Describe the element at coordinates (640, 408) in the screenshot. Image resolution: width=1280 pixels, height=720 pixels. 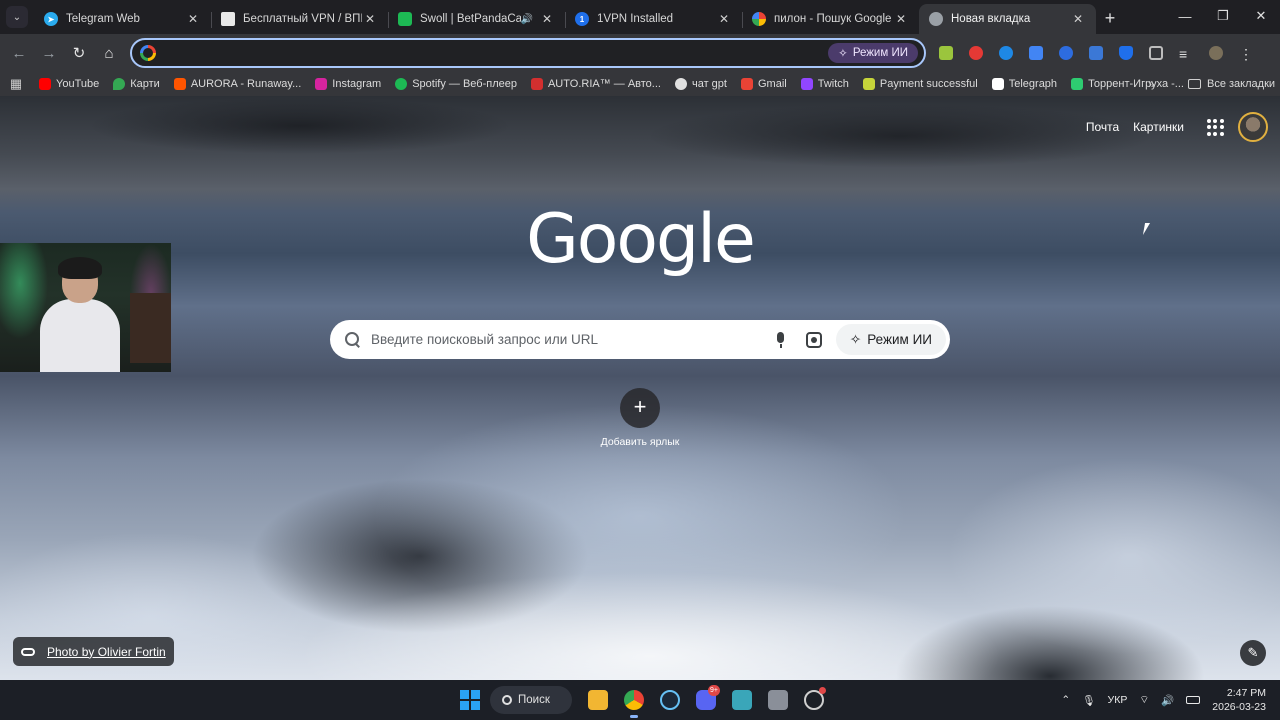
I see `plus-icon: +` at that location.